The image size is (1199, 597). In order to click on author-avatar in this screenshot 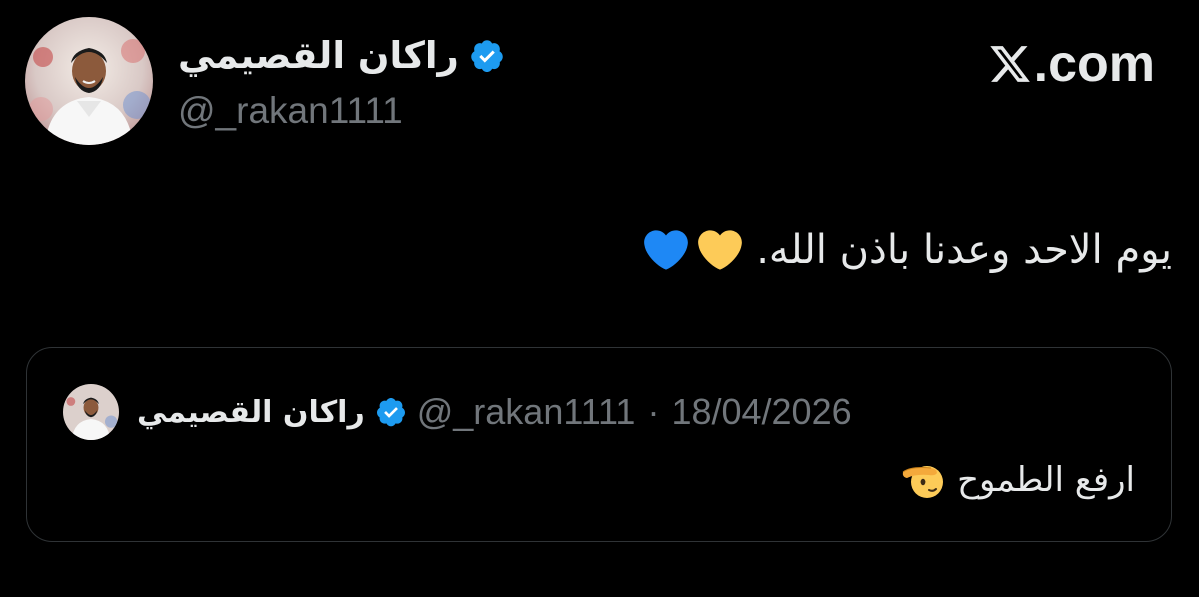, I will do `click(89, 81)`.